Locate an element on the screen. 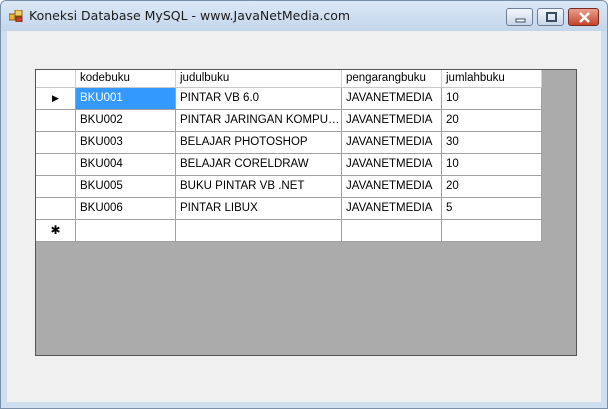  grid-cell-judulbuku: PINTAR VB 6.0 is located at coordinates (259, 99).